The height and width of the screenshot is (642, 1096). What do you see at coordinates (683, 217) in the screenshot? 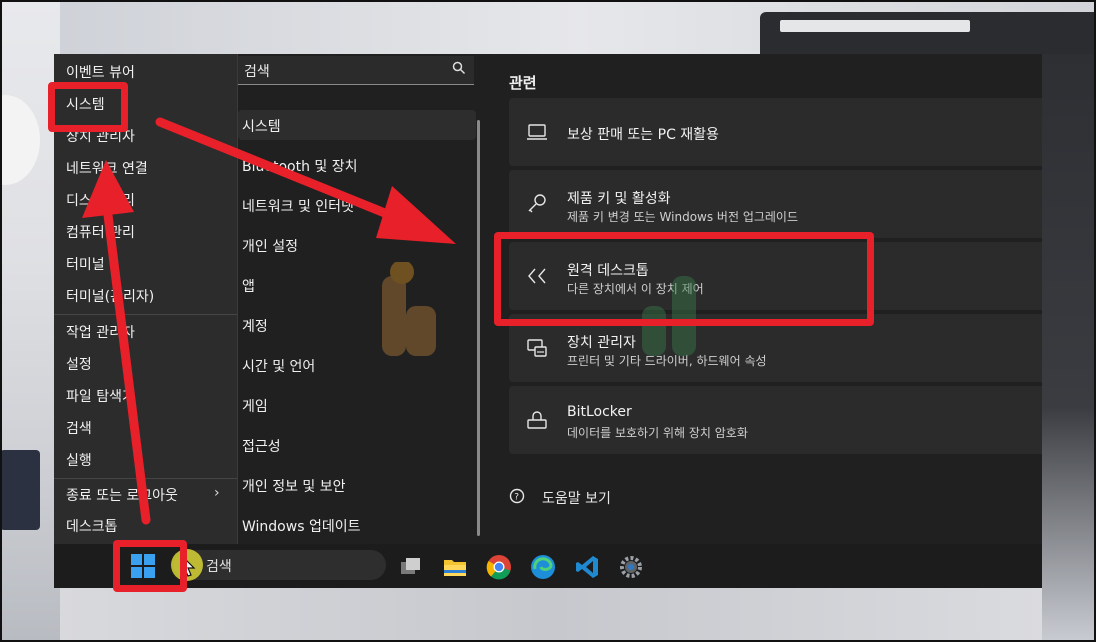
I see `card-subtitle: 제품 키 변경 또는 Windows 버전 업그레이드` at bounding box center [683, 217].